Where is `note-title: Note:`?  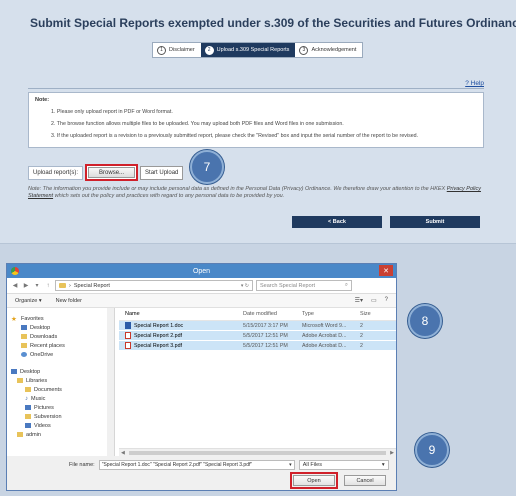 note-title: Note: is located at coordinates (42, 100).